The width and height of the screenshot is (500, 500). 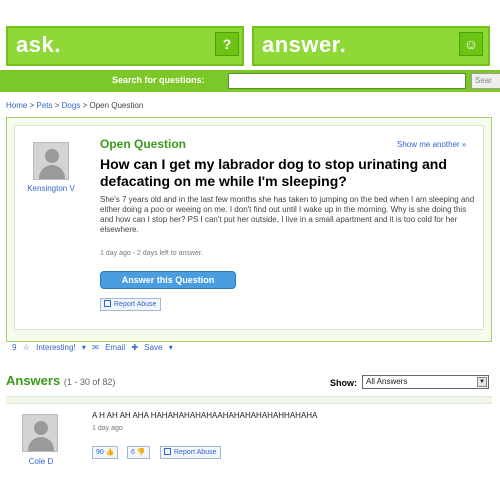 What do you see at coordinates (304, 44) in the screenshot?
I see `answer-label: answer.` at bounding box center [304, 44].